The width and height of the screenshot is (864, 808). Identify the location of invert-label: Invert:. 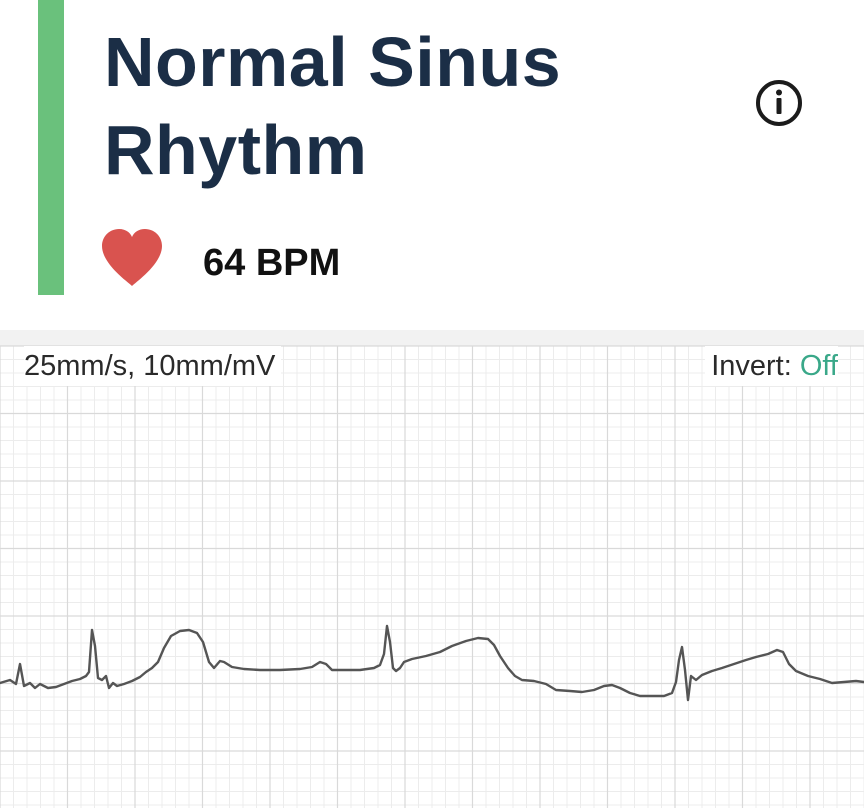
(751, 366).